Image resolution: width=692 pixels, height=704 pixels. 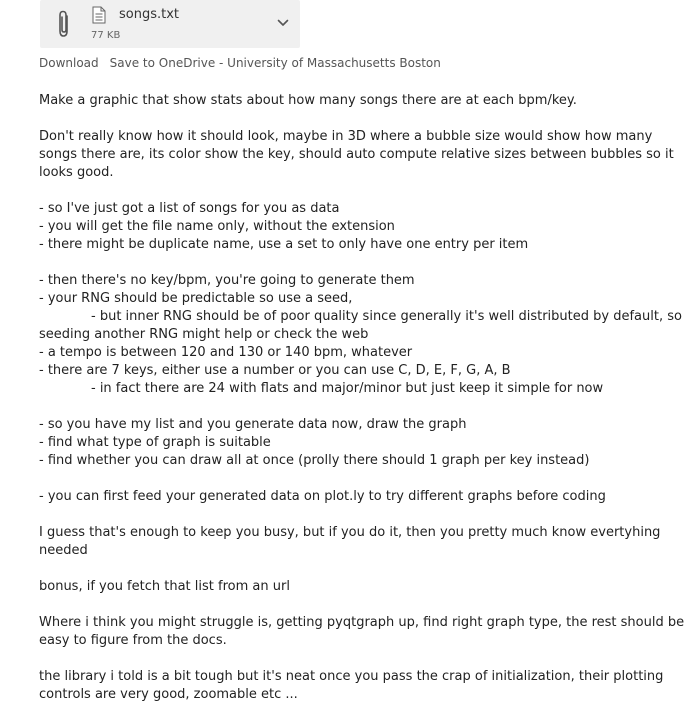 What do you see at coordinates (283, 23) in the screenshot?
I see `chevron-down-icon` at bounding box center [283, 23].